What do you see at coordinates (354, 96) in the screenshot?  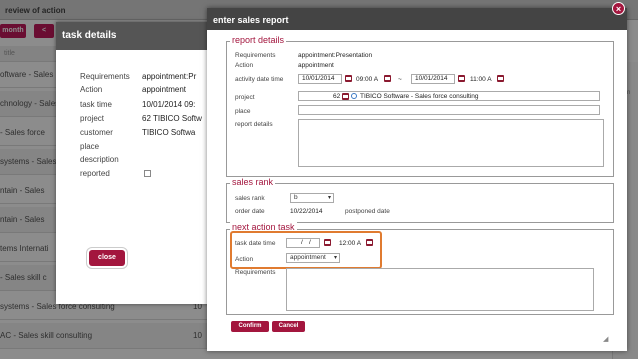 I see `link-icon` at bounding box center [354, 96].